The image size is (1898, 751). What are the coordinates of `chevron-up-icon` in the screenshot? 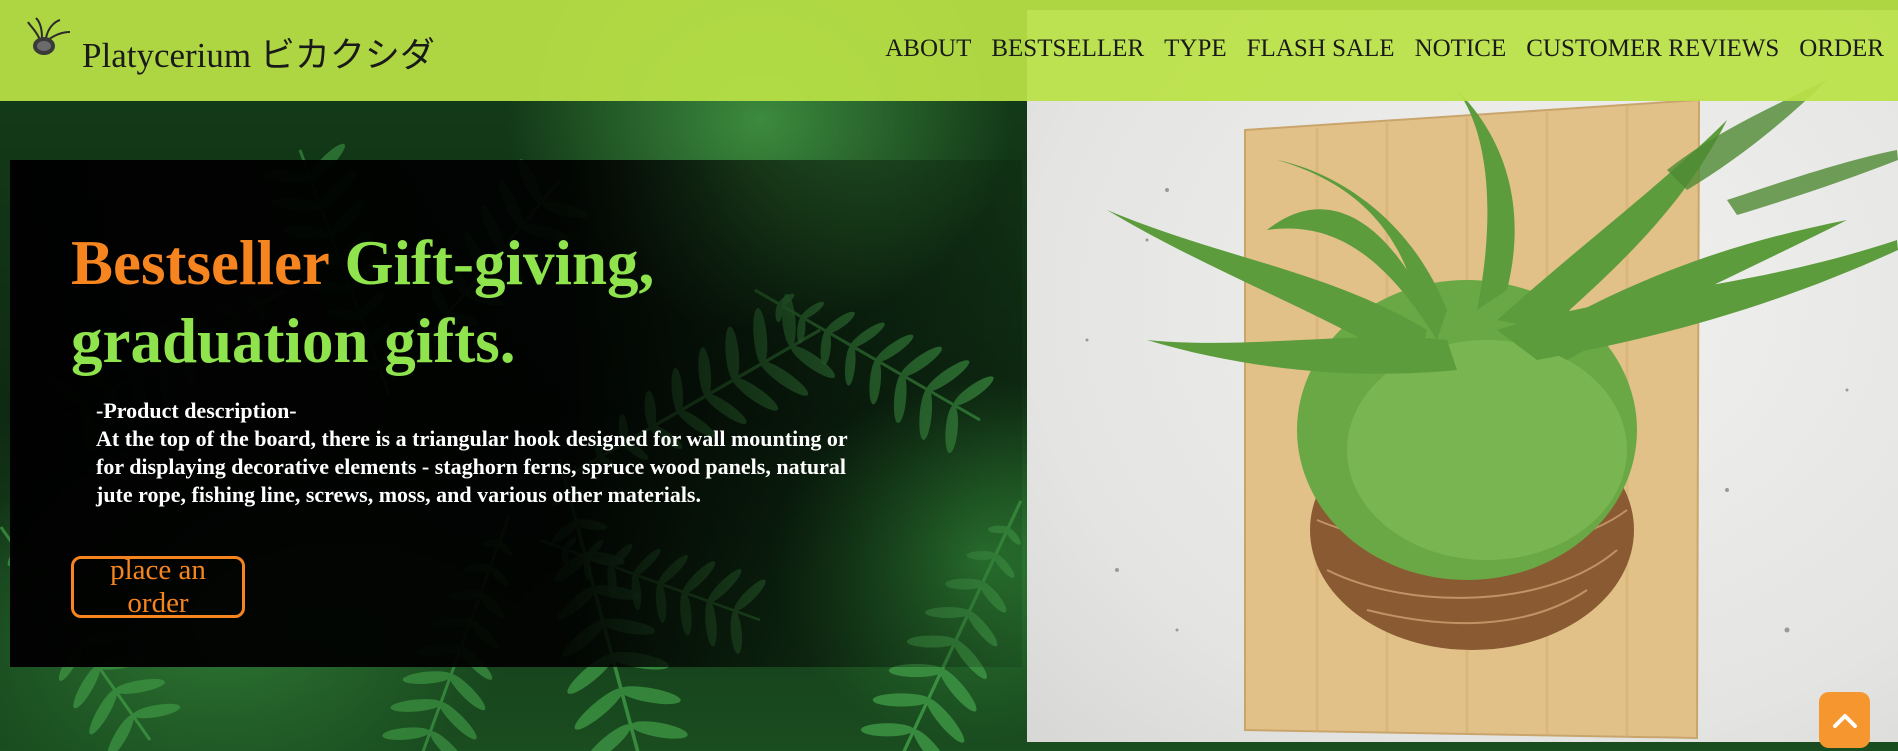 It's located at (1844, 721).